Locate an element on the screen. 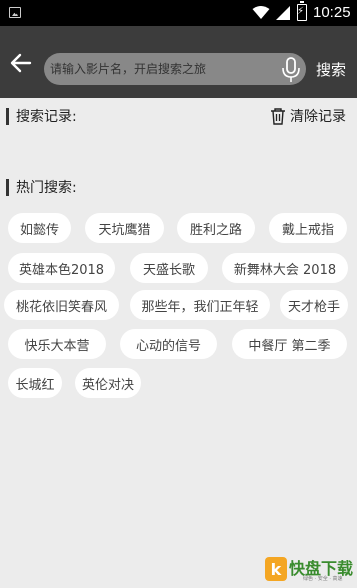  battery-charging-icon is located at coordinates (302, 11).